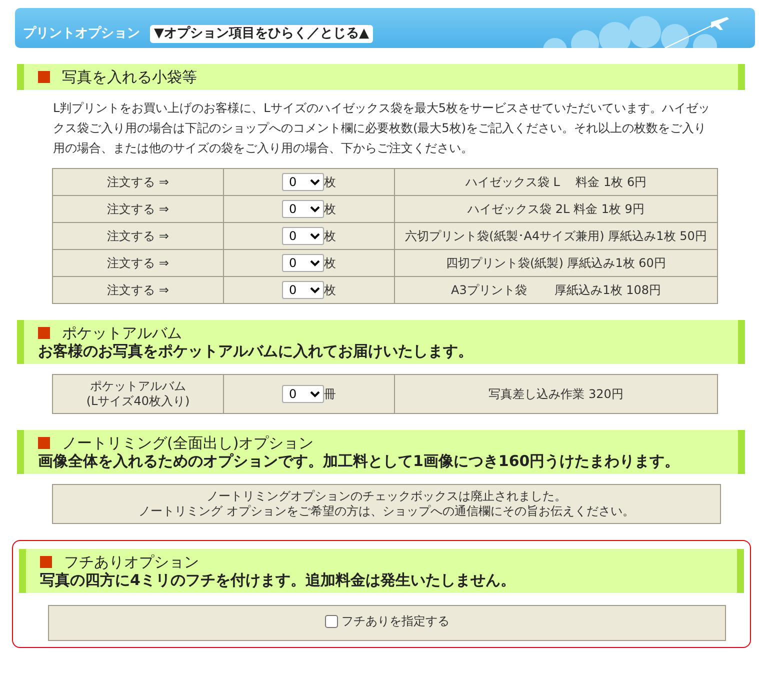 The image size is (759, 694). Describe the element at coordinates (331, 621) in the screenshot. I see `checkbox` at that location.